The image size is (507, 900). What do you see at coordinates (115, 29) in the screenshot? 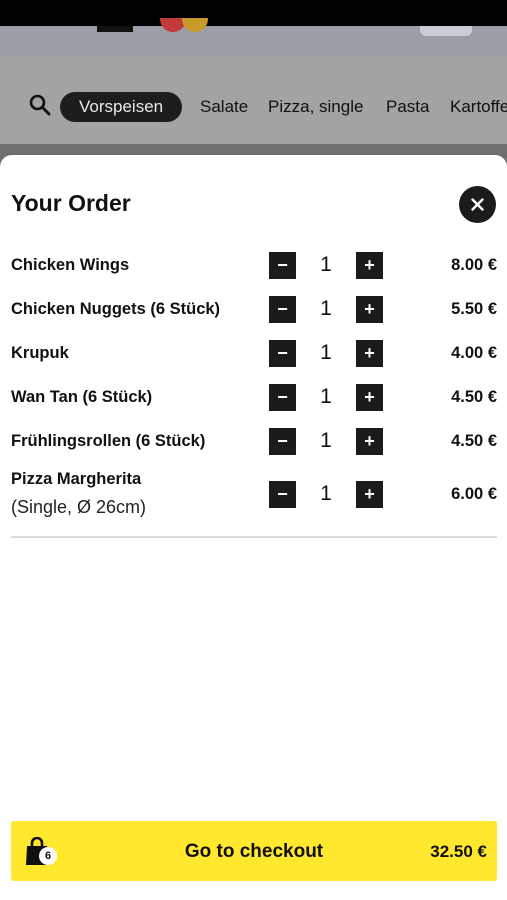
I see `header-fragment` at bounding box center [115, 29].